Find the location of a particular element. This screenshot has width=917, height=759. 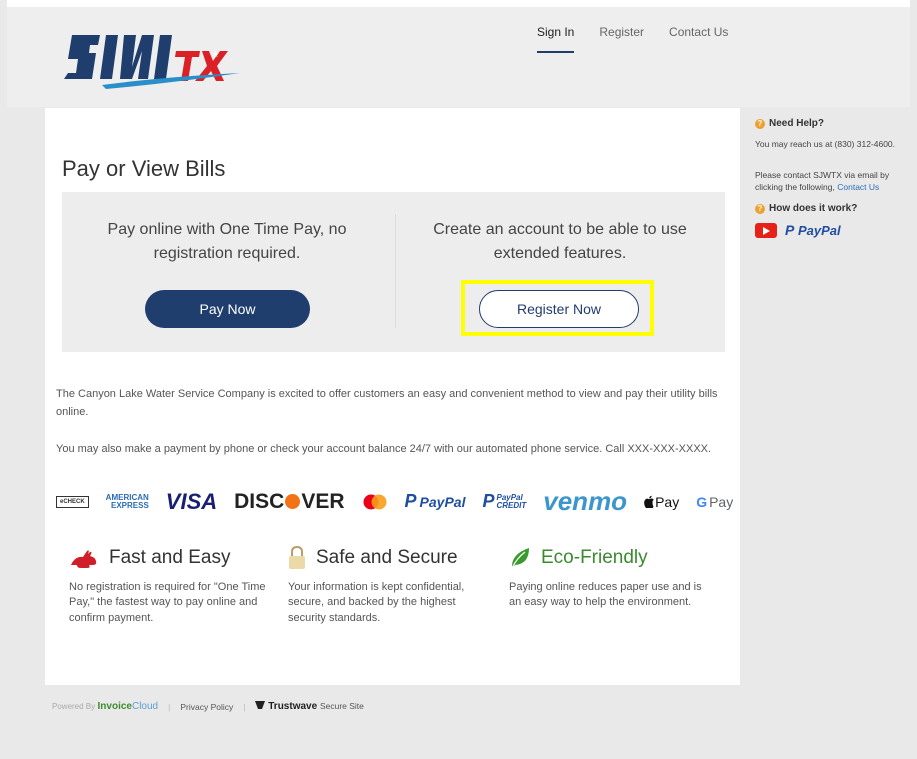

paypal-credit-stack: PayPal CREDIT is located at coordinates (511, 501).